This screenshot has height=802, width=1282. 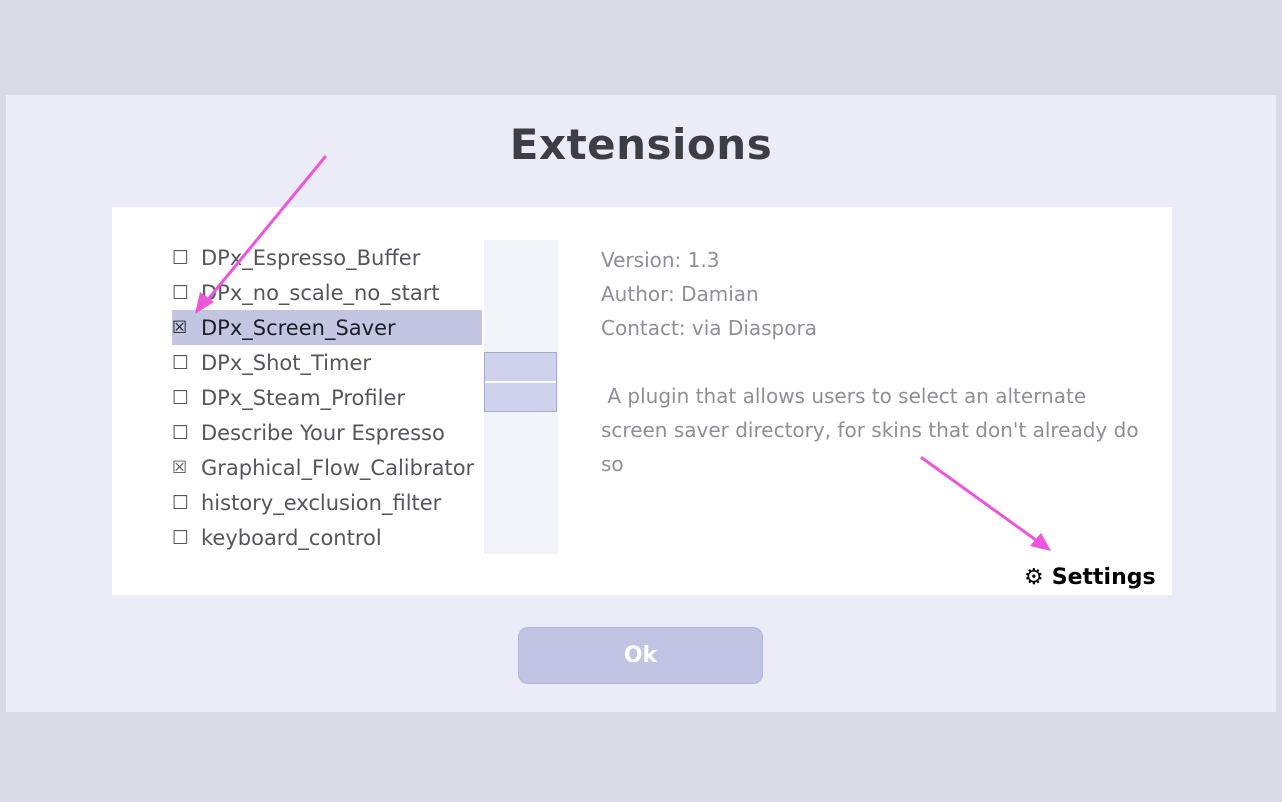 I want to click on settings-label: Settings, so click(x=1103, y=577).